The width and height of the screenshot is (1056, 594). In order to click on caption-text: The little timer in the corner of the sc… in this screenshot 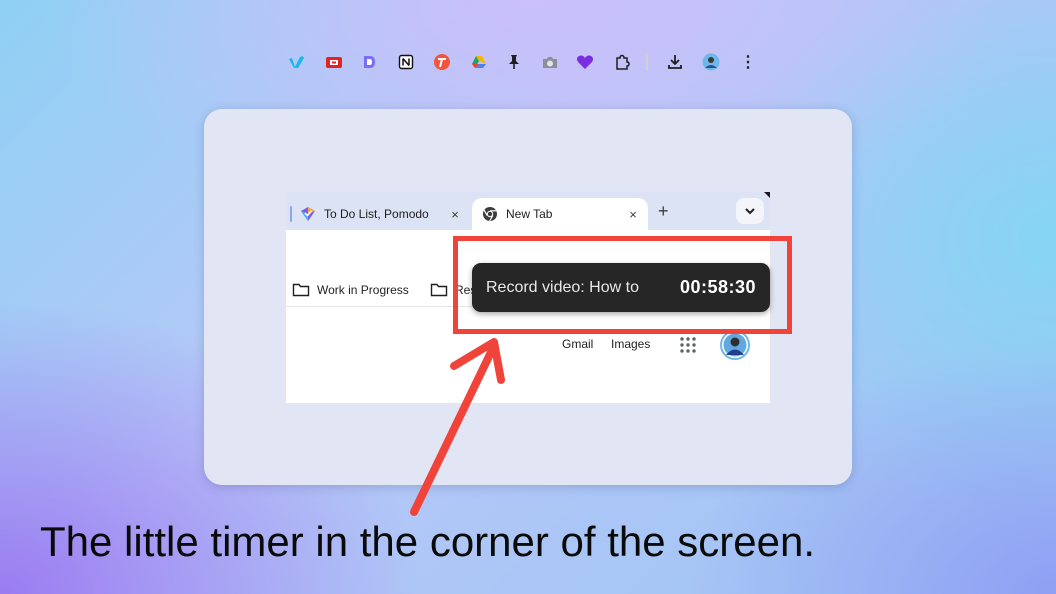, I will do `click(428, 541)`.